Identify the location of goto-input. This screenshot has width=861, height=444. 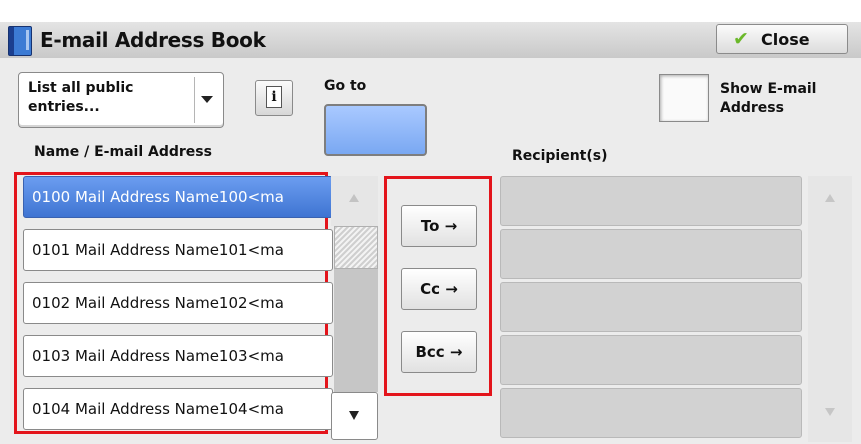
(375, 130).